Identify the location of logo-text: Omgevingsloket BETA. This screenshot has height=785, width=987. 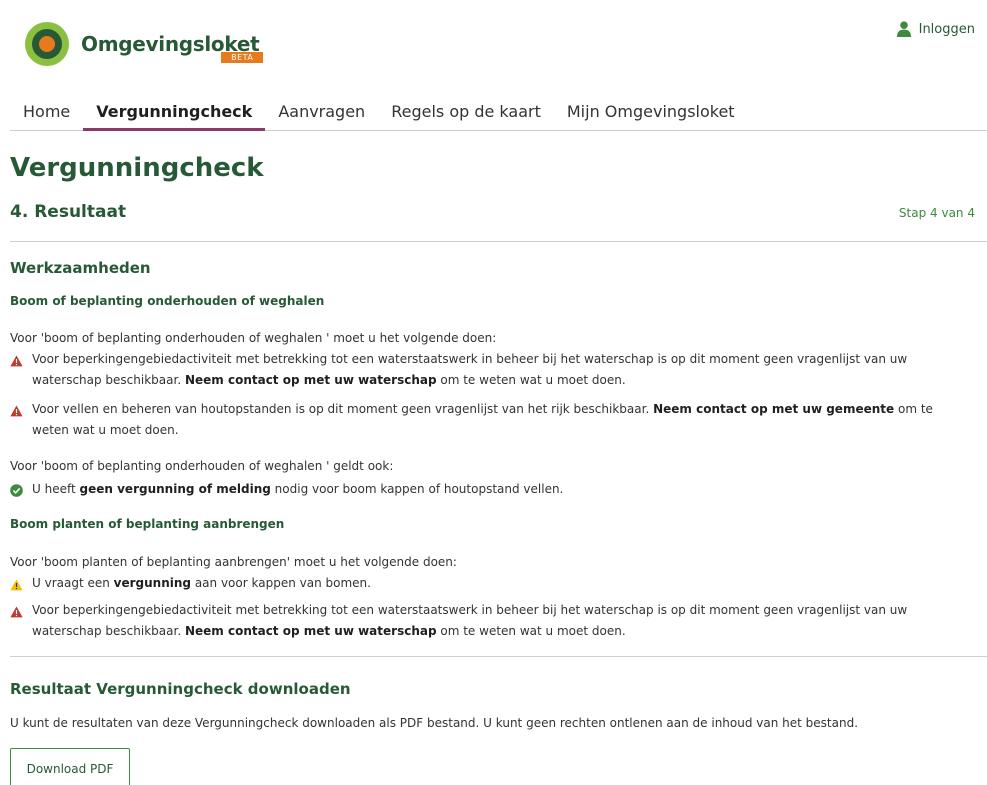
(172, 47).